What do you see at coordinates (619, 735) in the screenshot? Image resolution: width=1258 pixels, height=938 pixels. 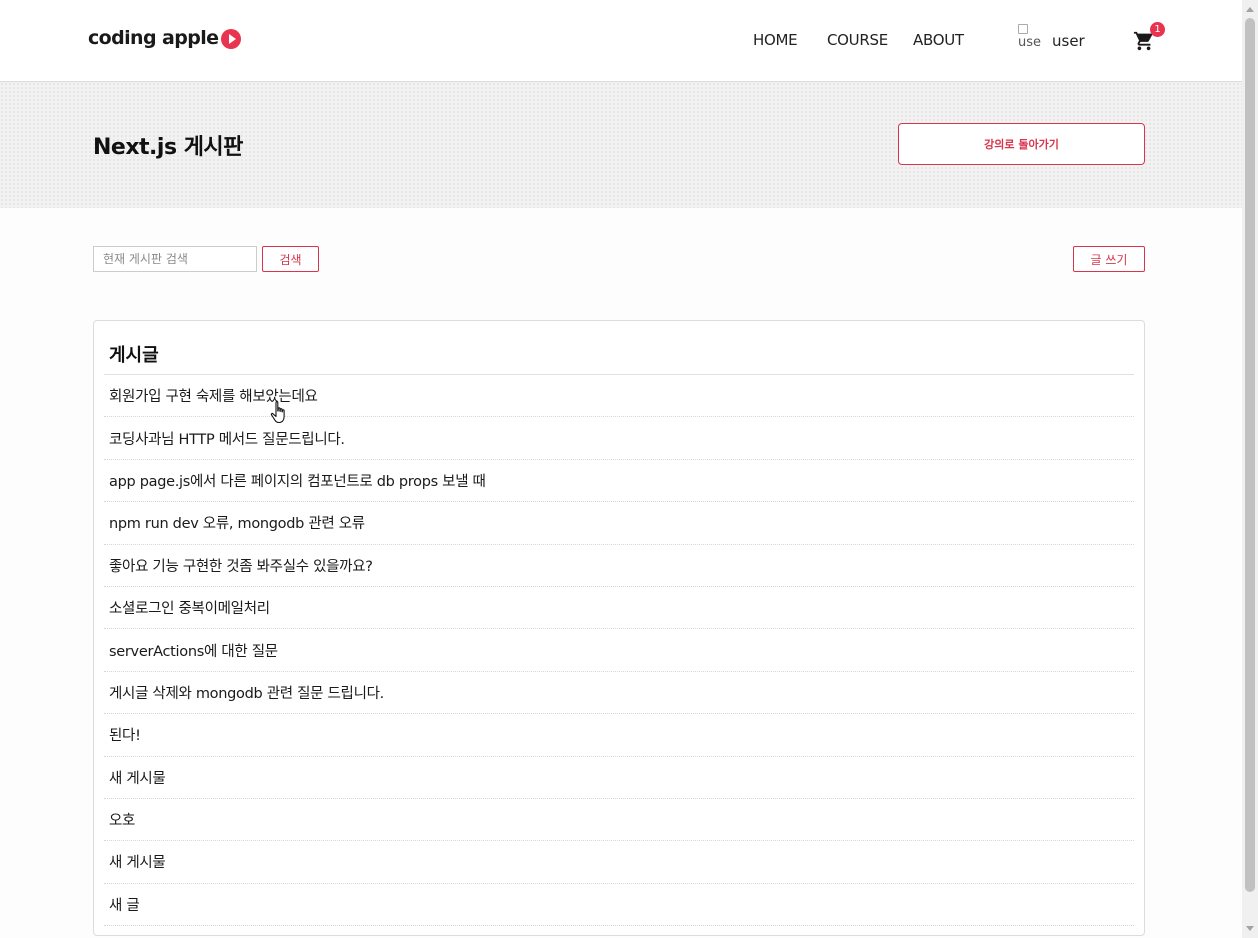 I see `list-item: 된다!` at bounding box center [619, 735].